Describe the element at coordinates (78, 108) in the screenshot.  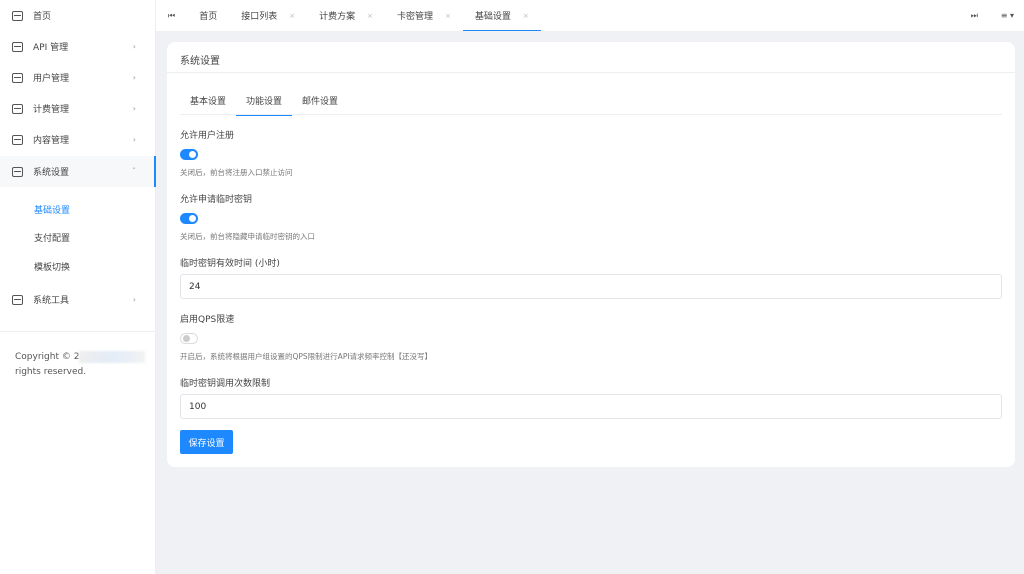
I see `sidebar-item-billing: 计费管理 ›` at that location.